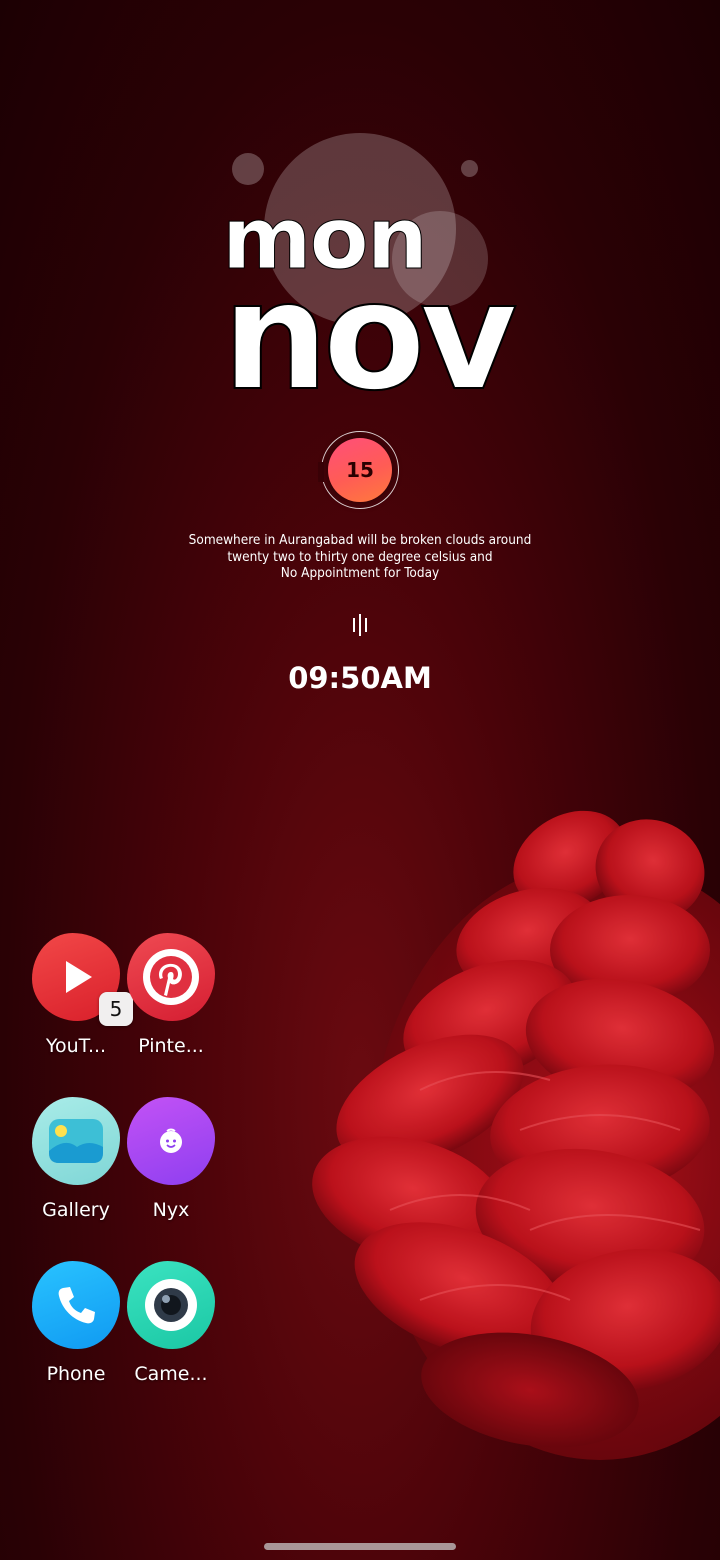  What do you see at coordinates (76, 1141) in the screenshot?
I see `gallery-icon` at bounding box center [76, 1141].